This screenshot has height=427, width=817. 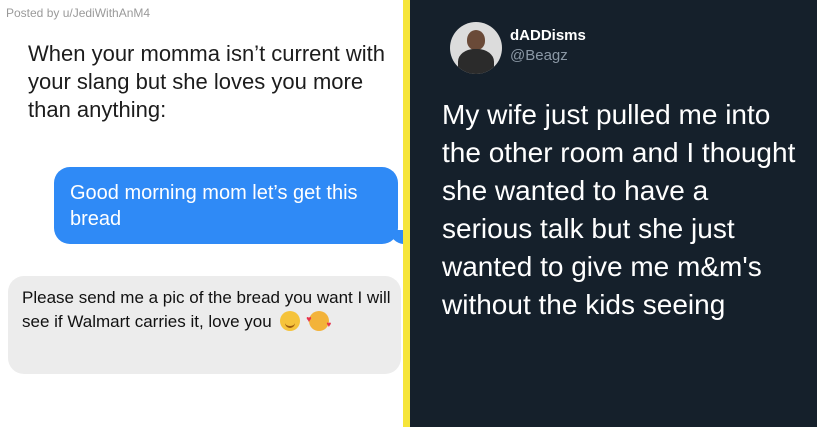 I want to click on user-handle: @Beagz, so click(x=539, y=55).